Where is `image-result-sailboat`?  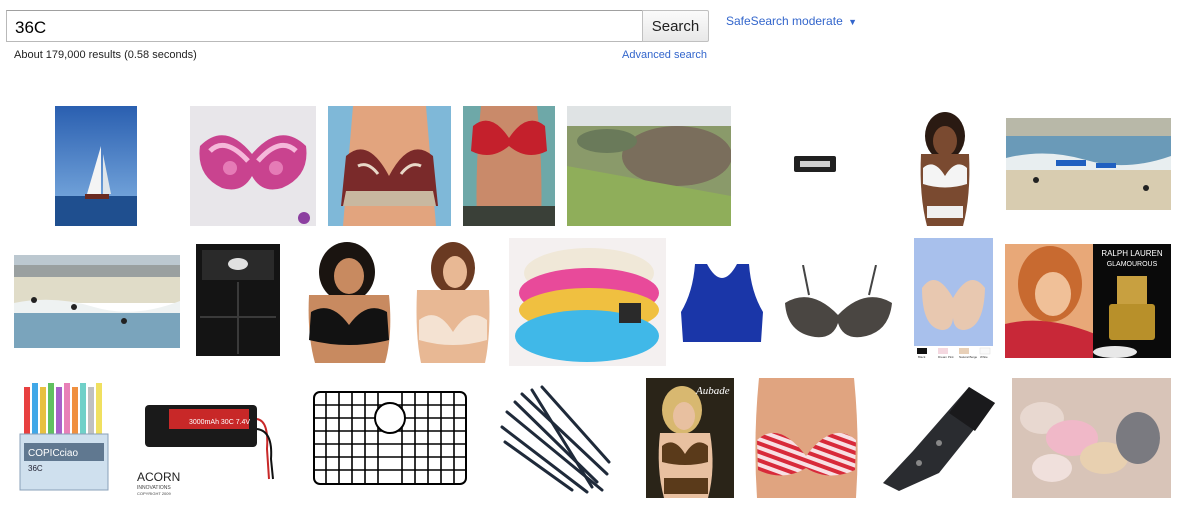 image-result-sailboat is located at coordinates (96, 166).